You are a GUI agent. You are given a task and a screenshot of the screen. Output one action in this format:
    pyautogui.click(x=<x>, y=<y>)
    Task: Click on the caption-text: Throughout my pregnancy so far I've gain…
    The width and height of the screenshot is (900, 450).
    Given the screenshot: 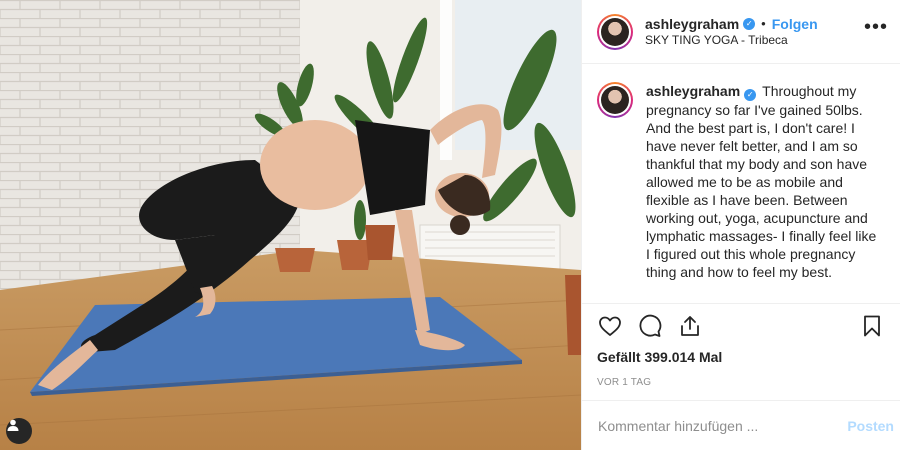 What is the action you would take?
    pyautogui.click(x=761, y=181)
    